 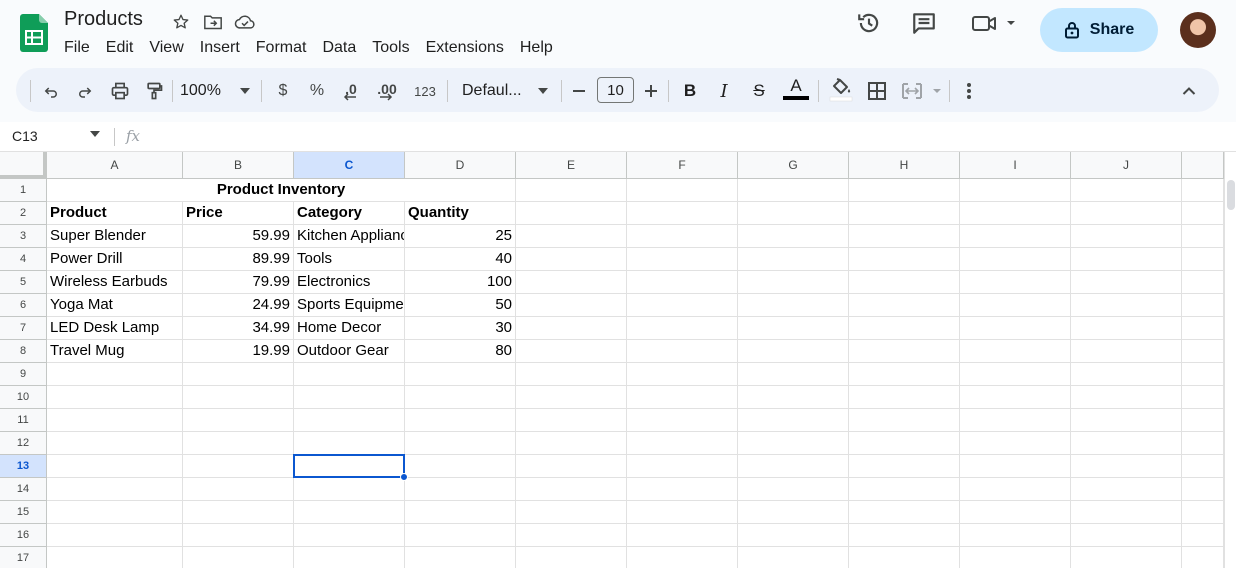 What do you see at coordinates (1015, 165) in the screenshot?
I see `column-header-i: I` at bounding box center [1015, 165].